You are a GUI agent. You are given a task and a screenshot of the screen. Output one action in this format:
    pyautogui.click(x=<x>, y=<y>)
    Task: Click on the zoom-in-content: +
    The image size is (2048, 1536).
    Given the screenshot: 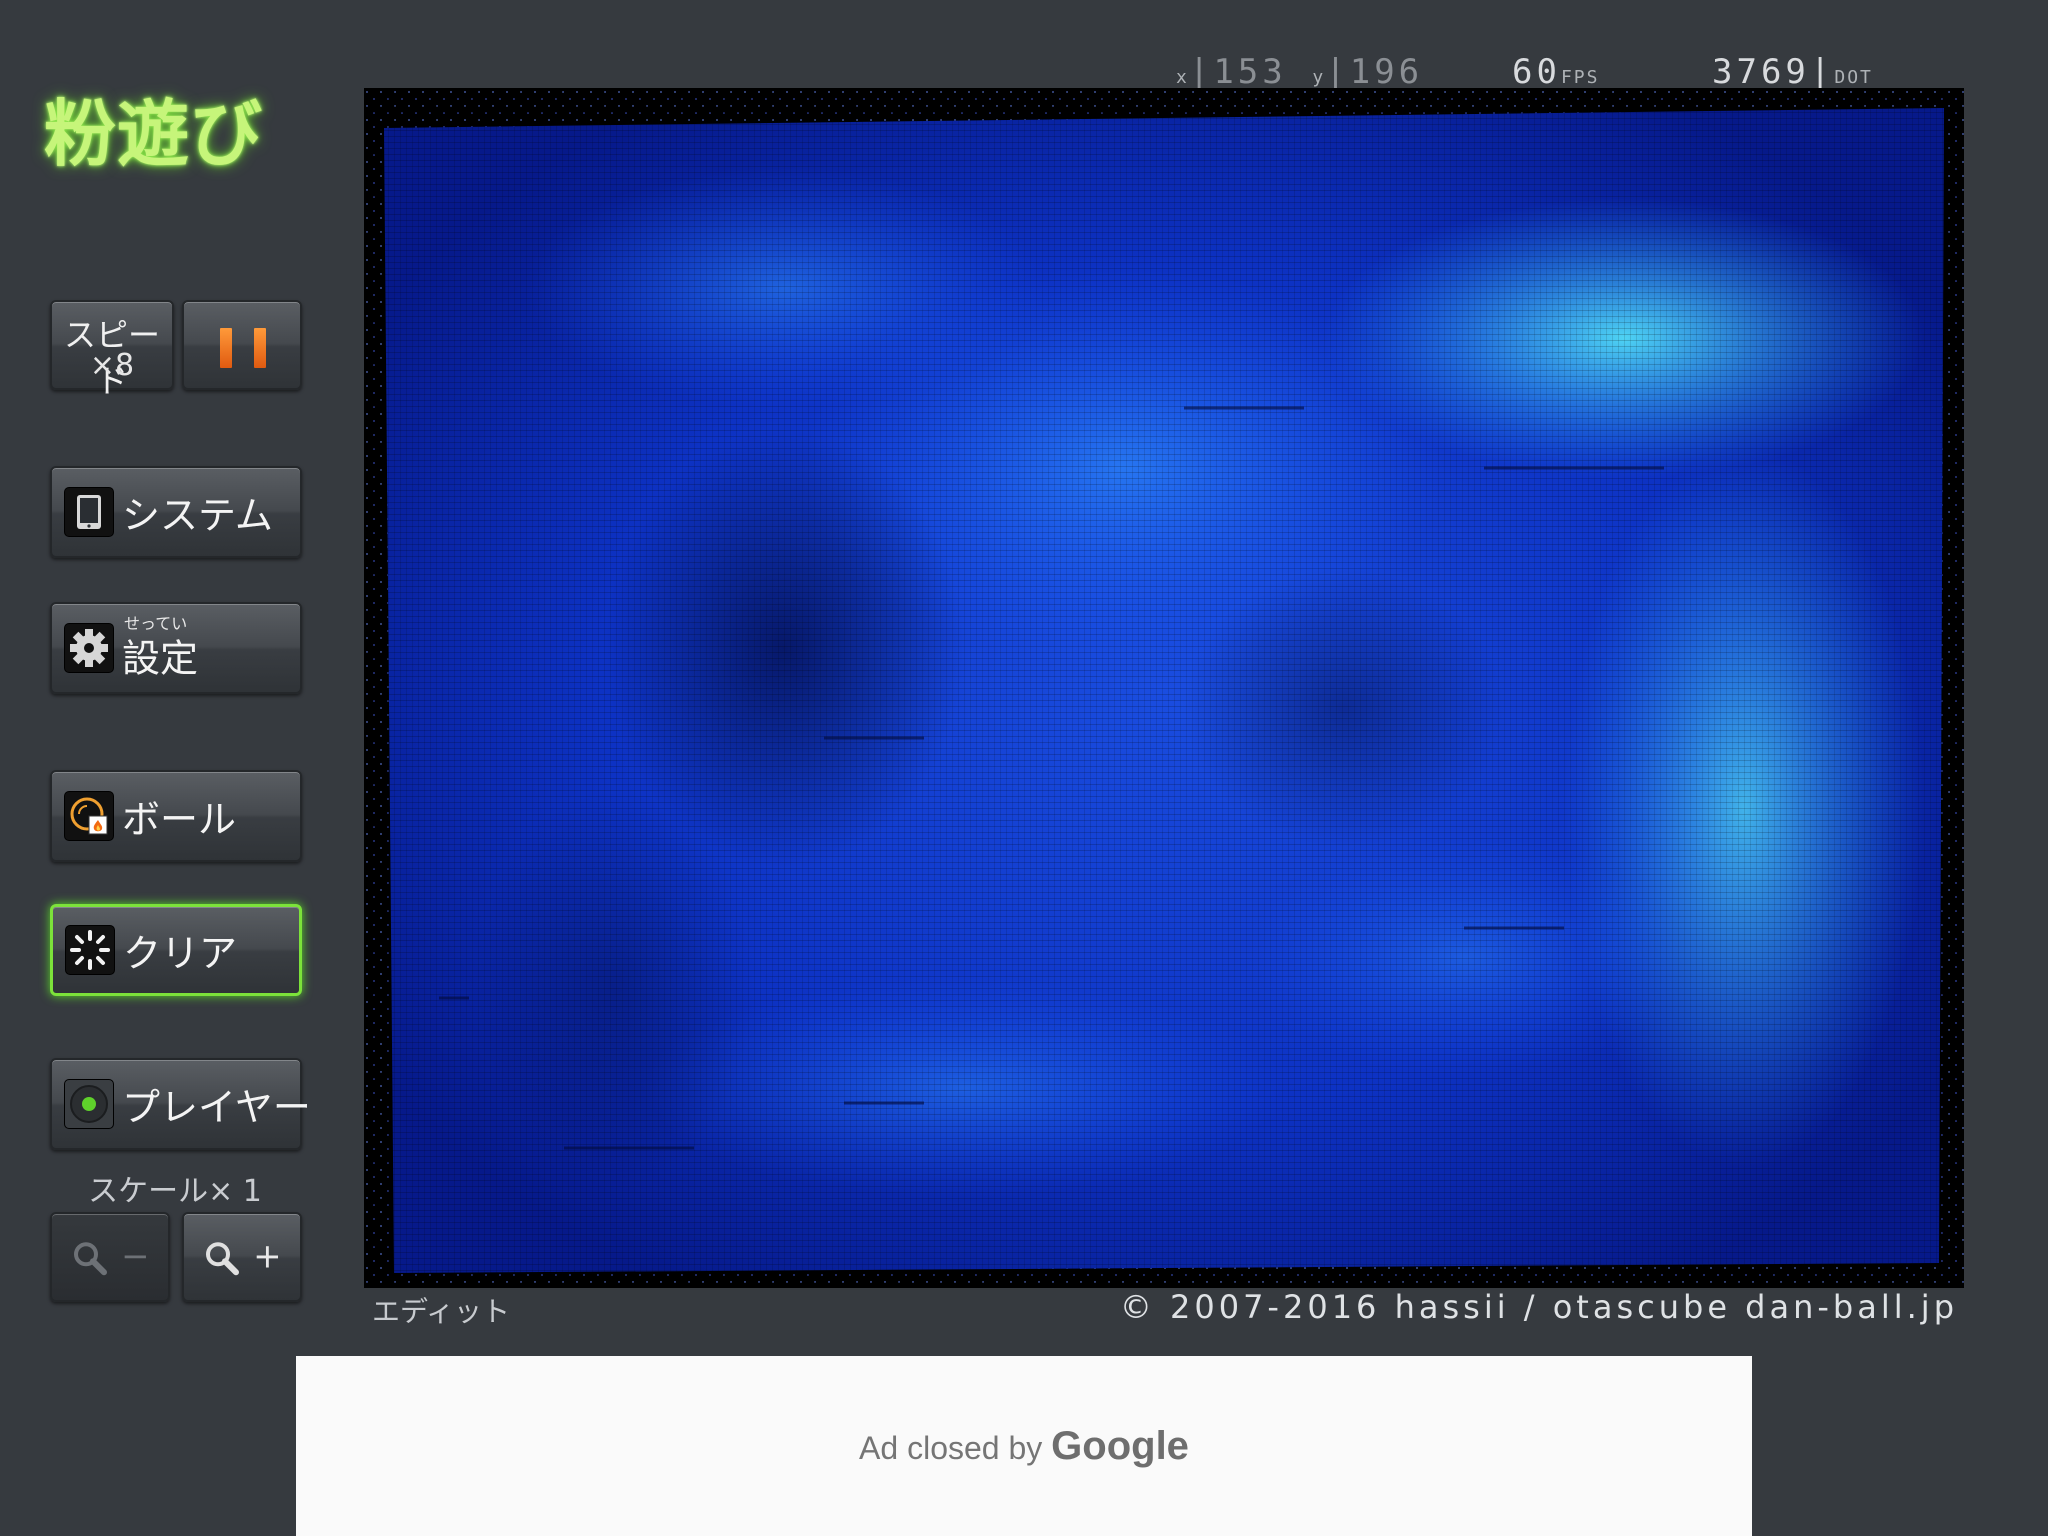 What is the action you would take?
    pyautogui.click(x=242, y=1257)
    